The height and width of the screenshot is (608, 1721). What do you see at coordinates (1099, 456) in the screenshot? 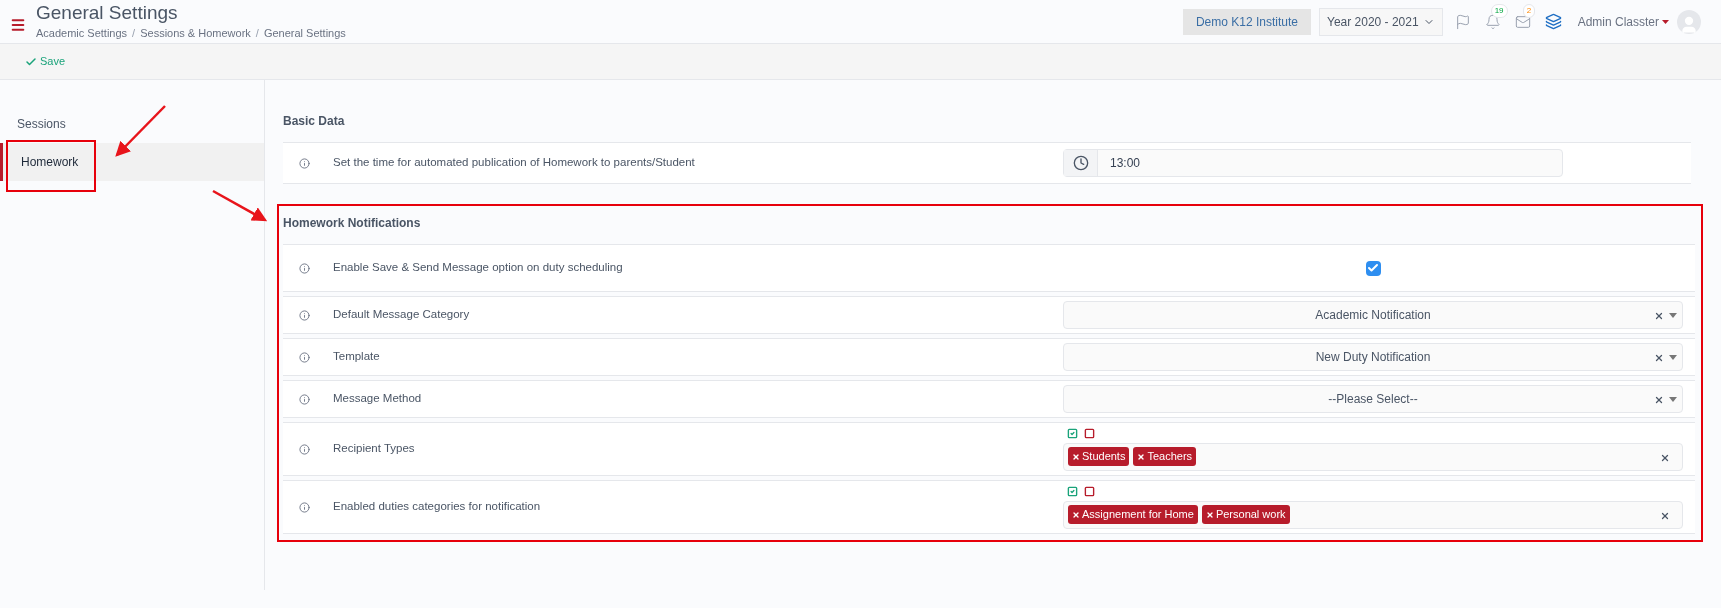
I see `tag-chip: Students` at bounding box center [1099, 456].